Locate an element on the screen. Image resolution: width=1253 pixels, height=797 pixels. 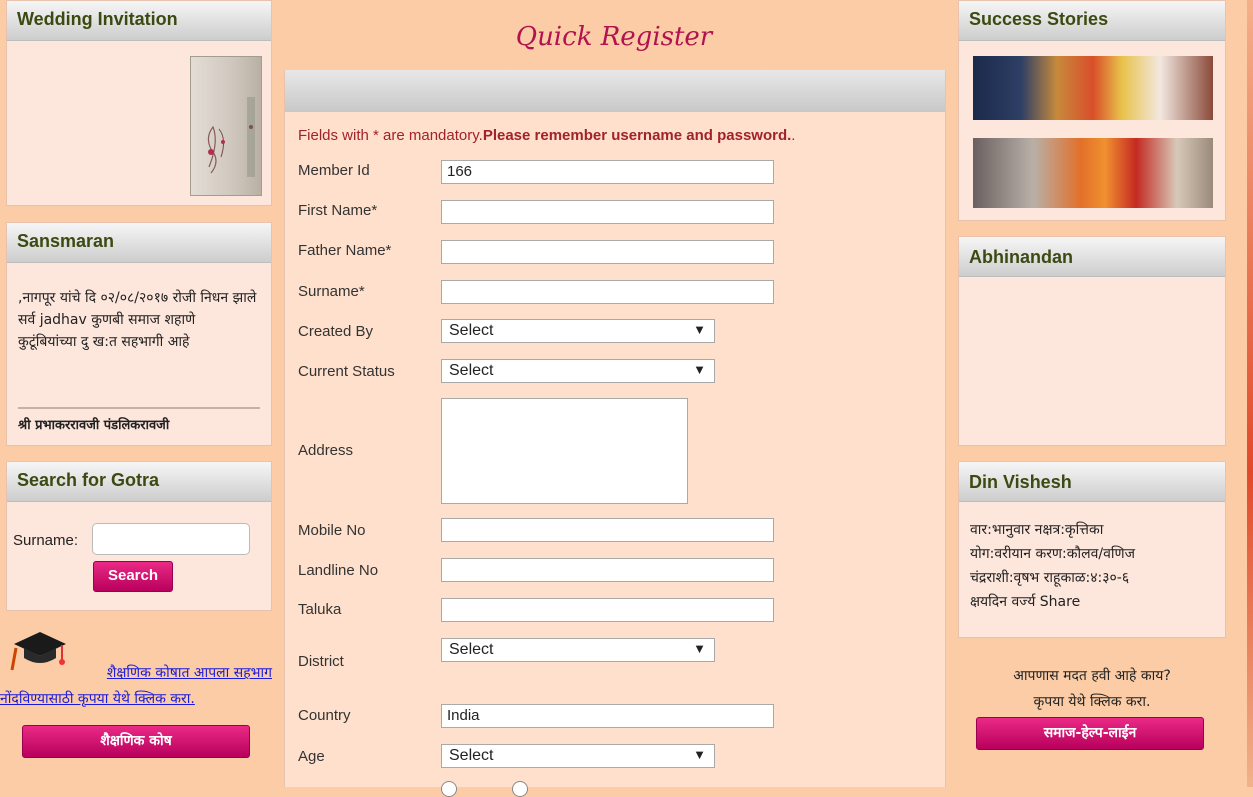
wedding-invitation-heading: Wedding Invitation is located at coordinates (139, 21).